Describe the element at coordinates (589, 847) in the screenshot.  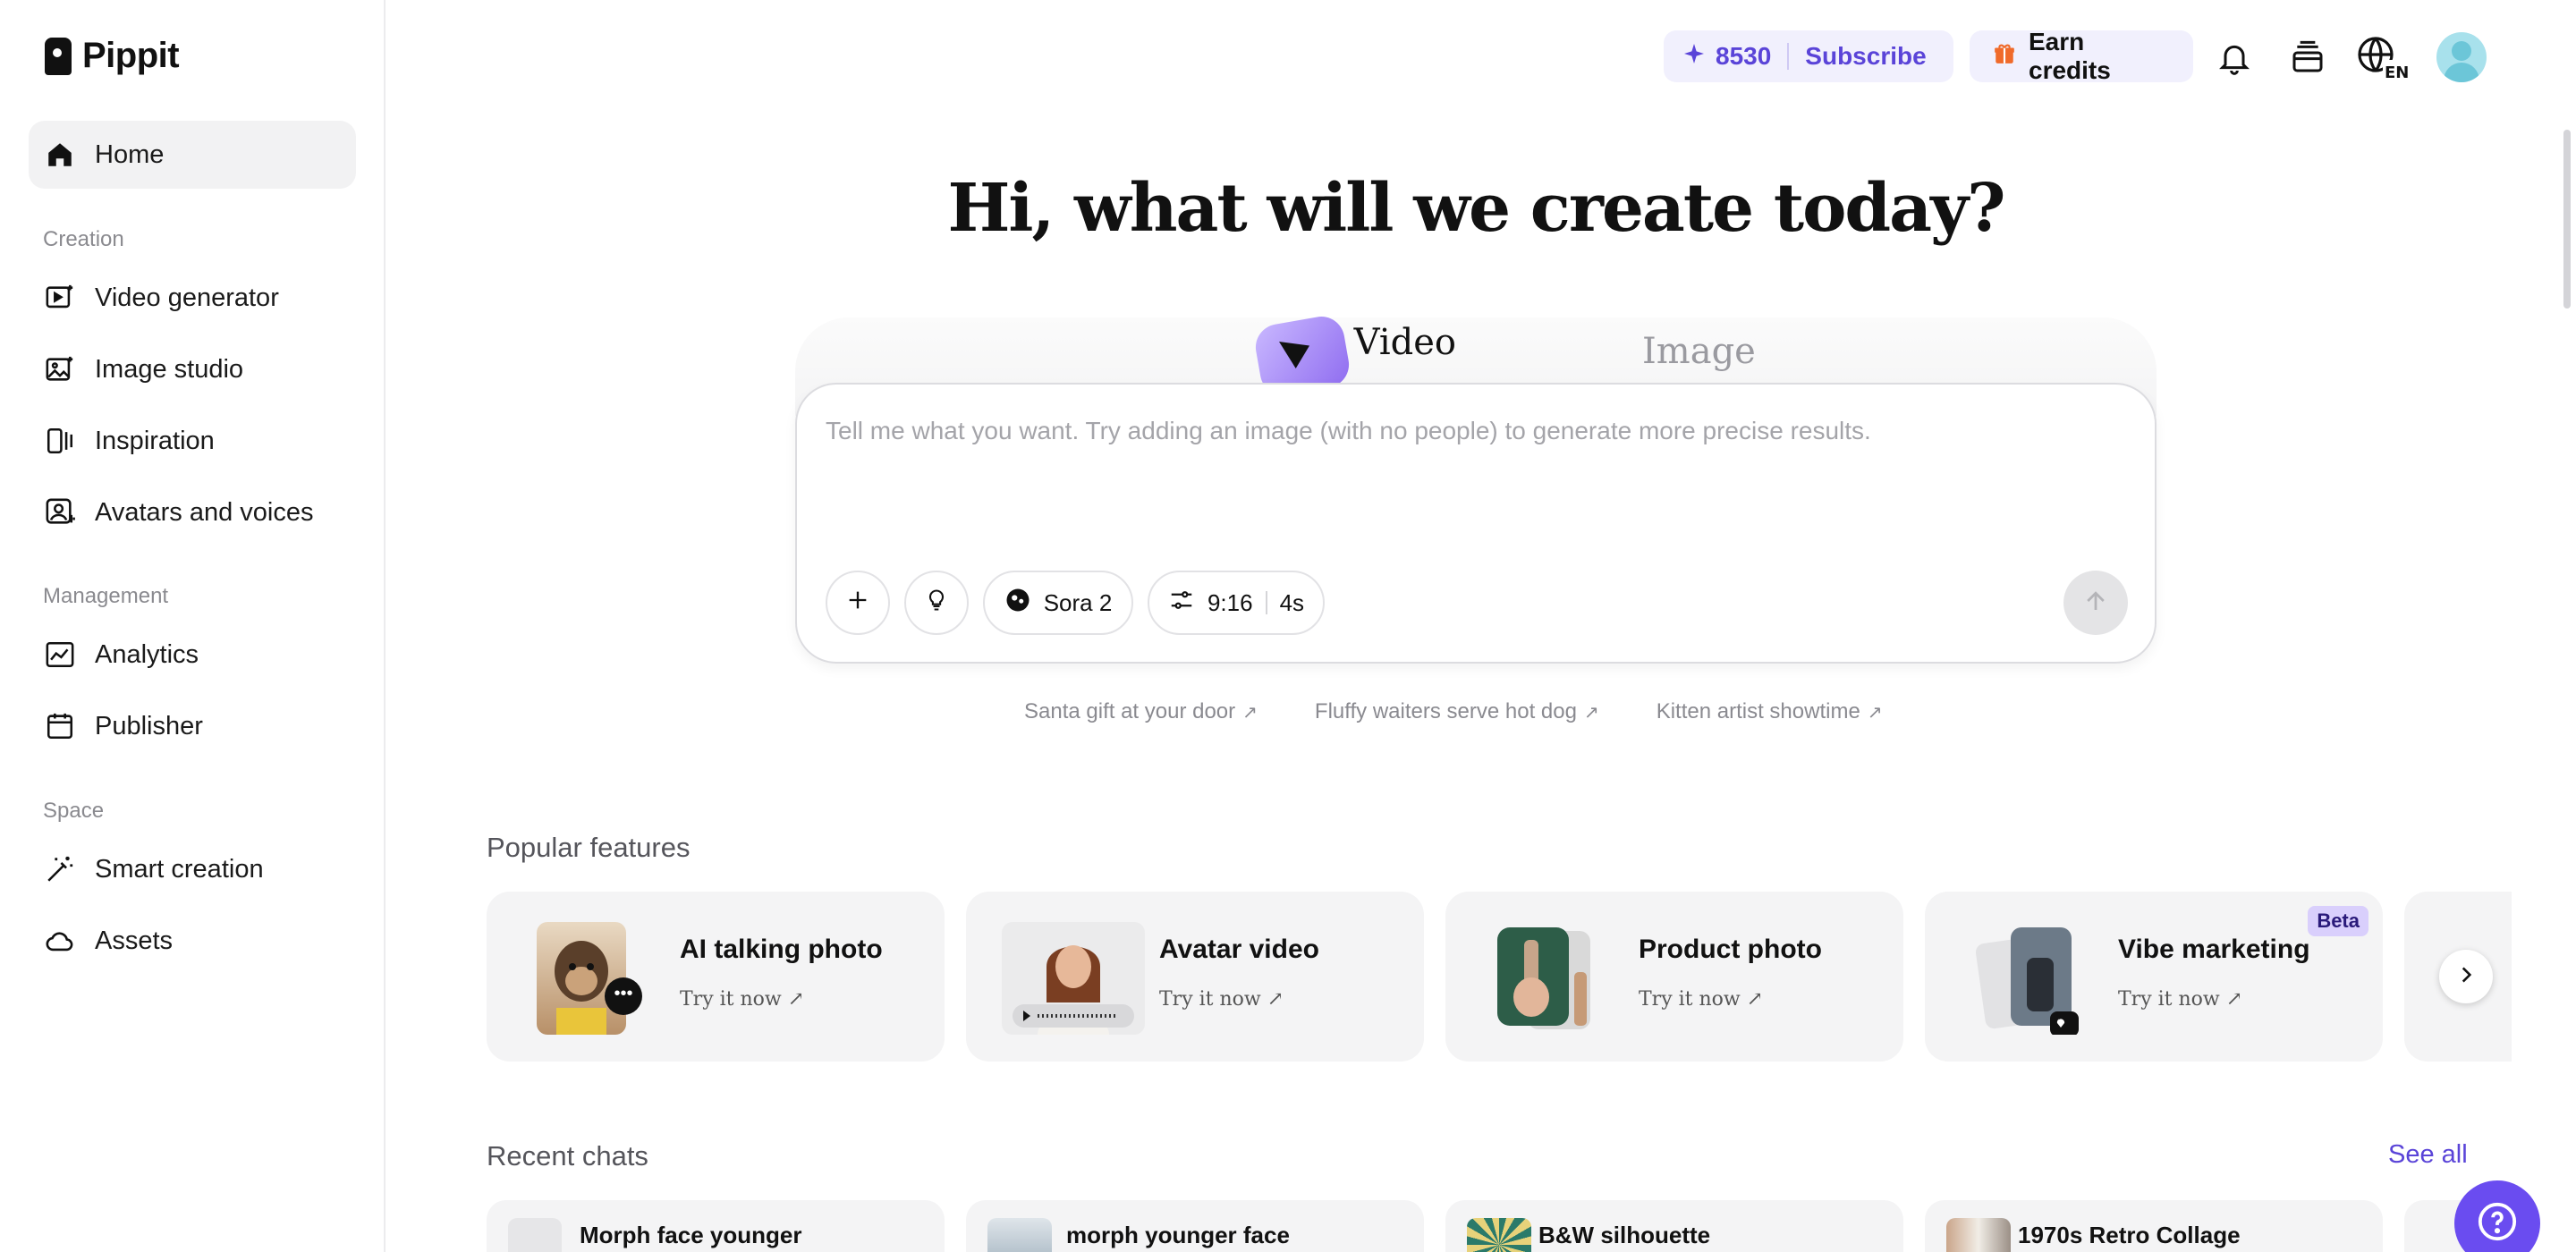
I see `popular-features-heading: Popular features` at that location.